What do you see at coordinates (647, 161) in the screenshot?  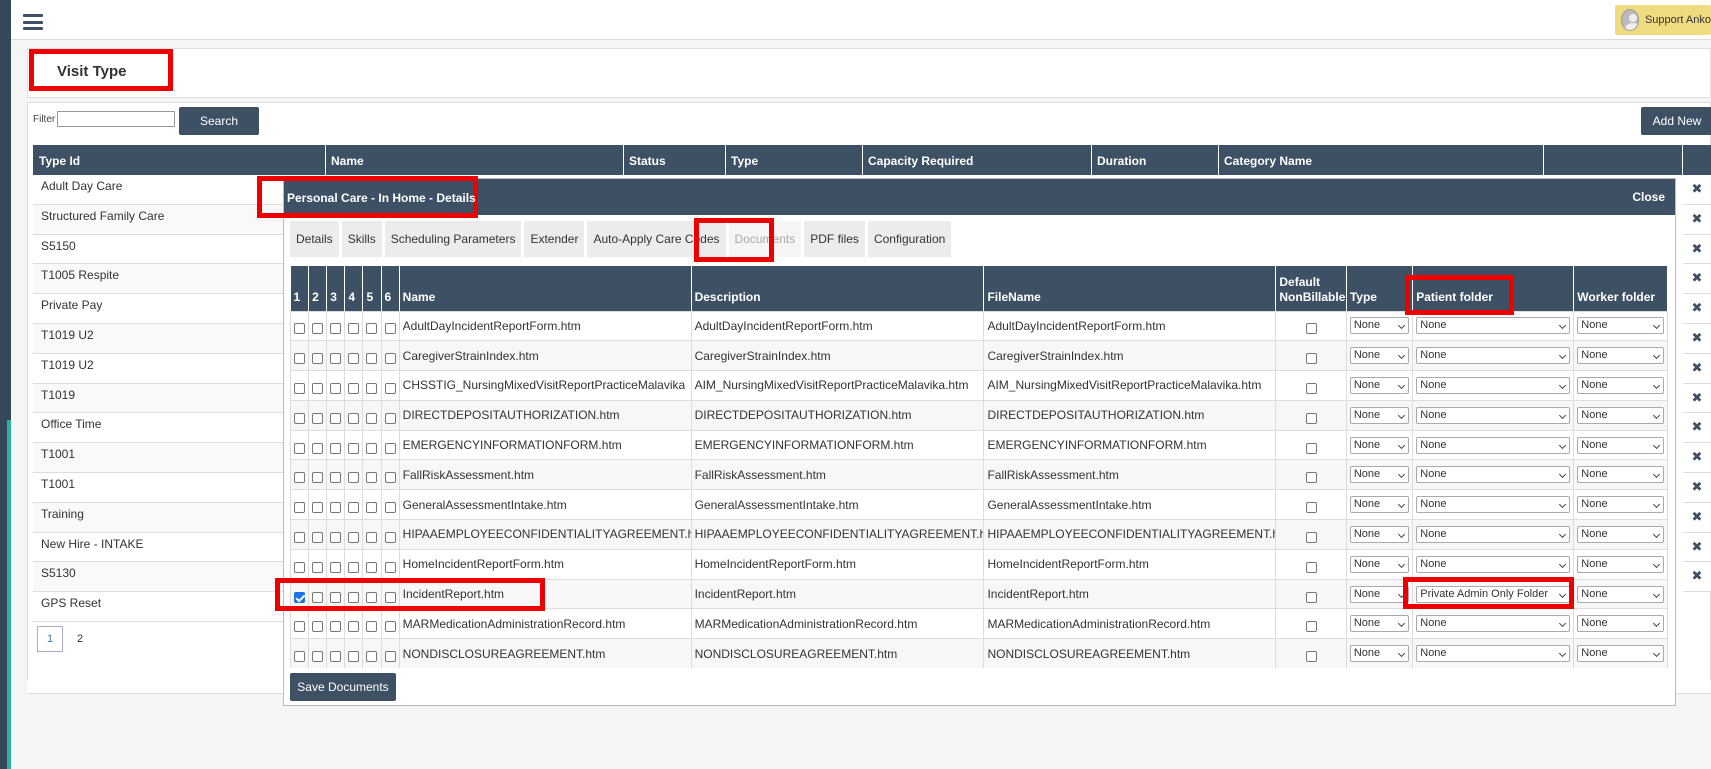 I see `column-header-status: Status` at bounding box center [647, 161].